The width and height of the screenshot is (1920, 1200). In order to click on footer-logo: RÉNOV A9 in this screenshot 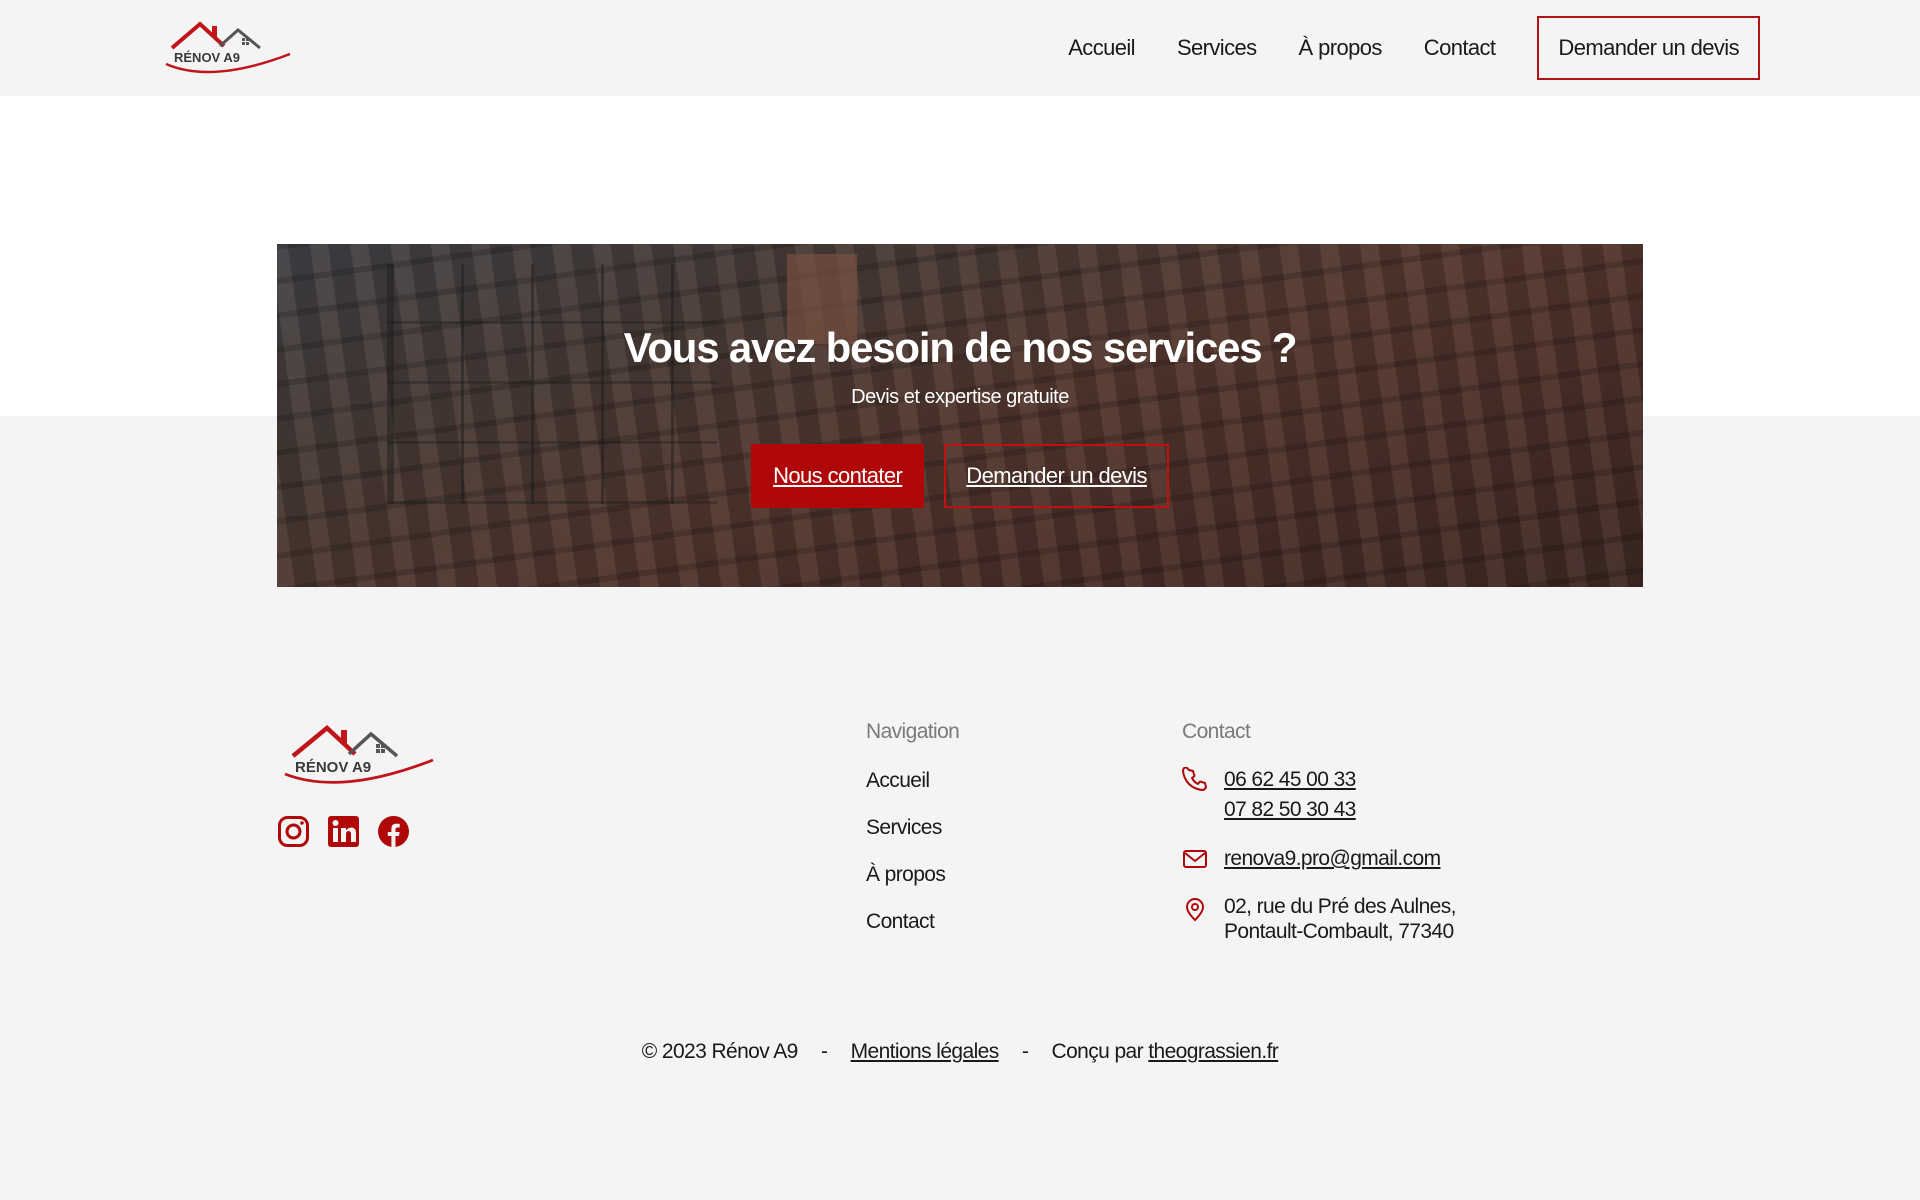, I will do `click(359, 753)`.